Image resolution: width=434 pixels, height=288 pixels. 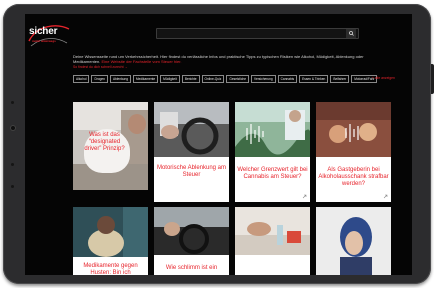 I want to click on tag-drogen: Drogen, so click(x=99, y=79).